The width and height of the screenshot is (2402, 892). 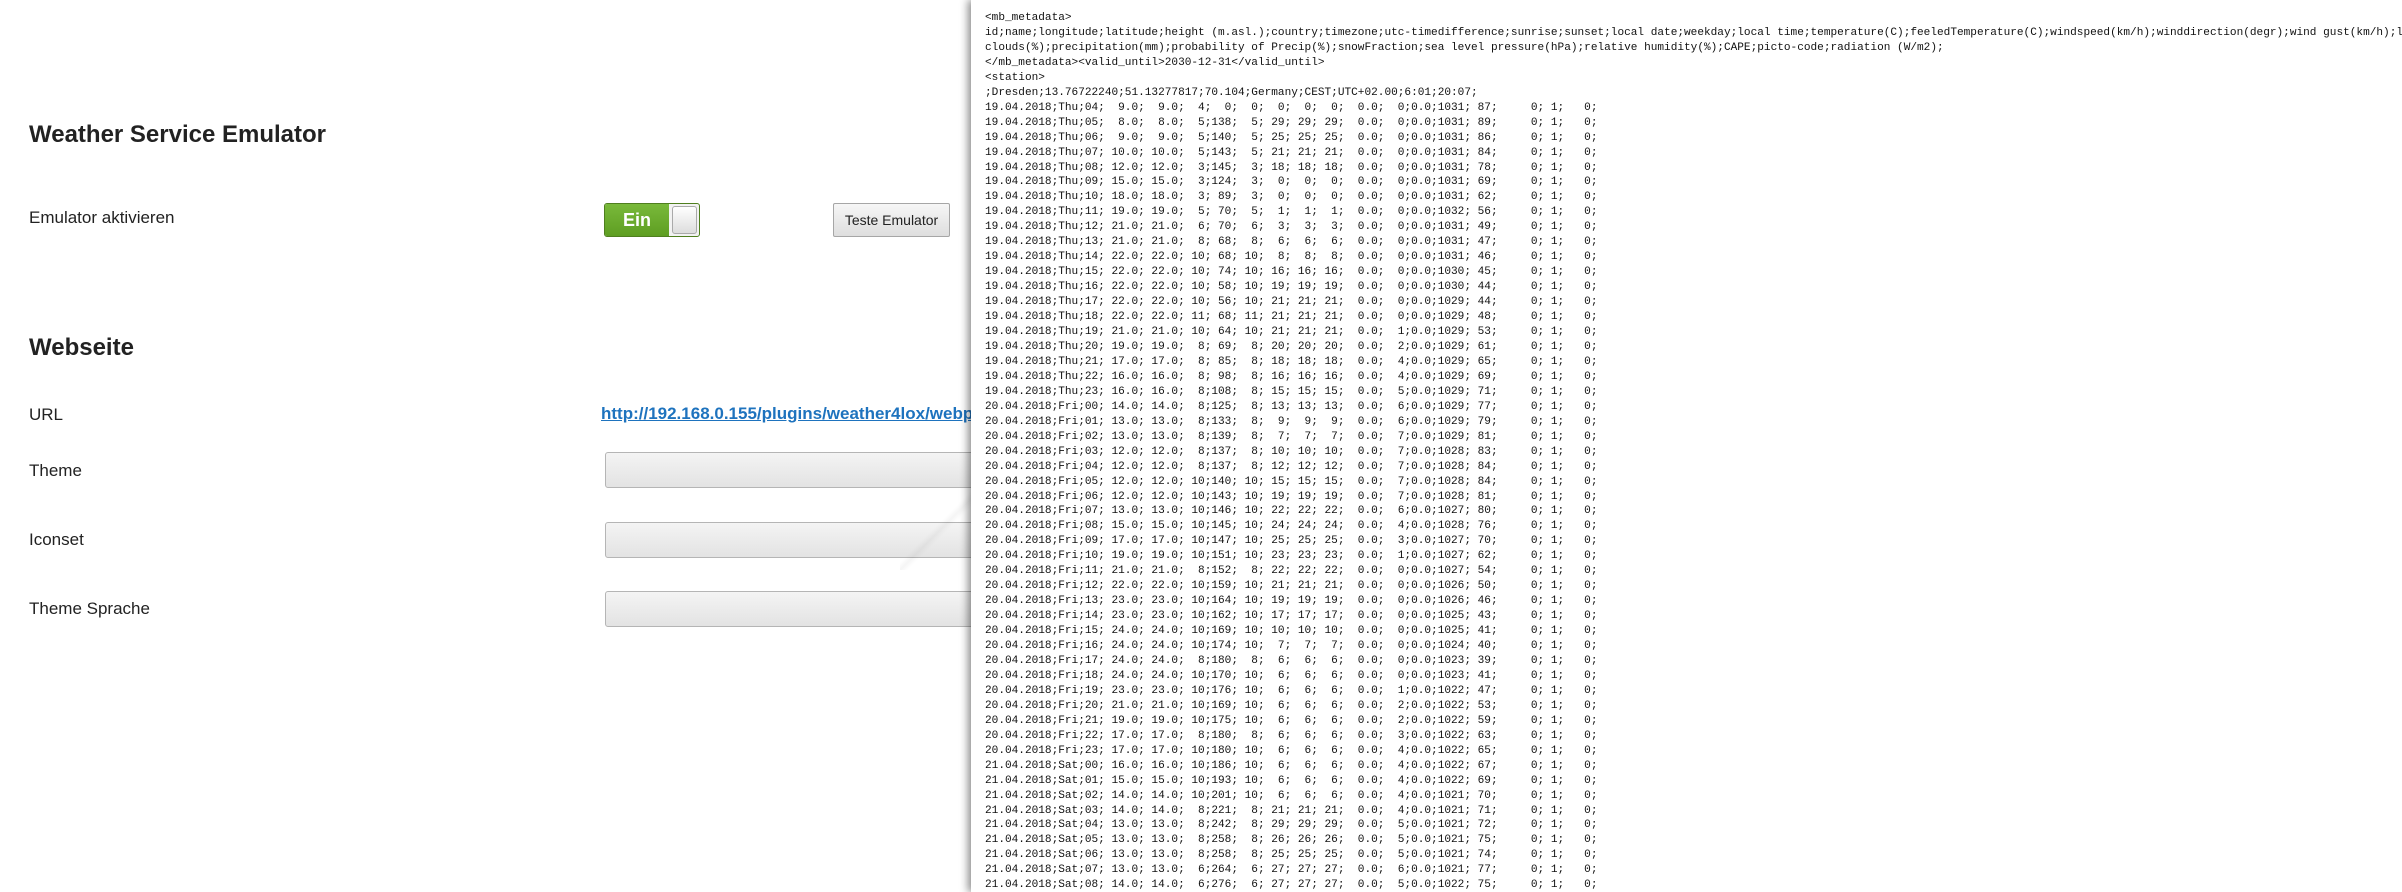 I want to click on background-decoration, so click(x=940, y=530).